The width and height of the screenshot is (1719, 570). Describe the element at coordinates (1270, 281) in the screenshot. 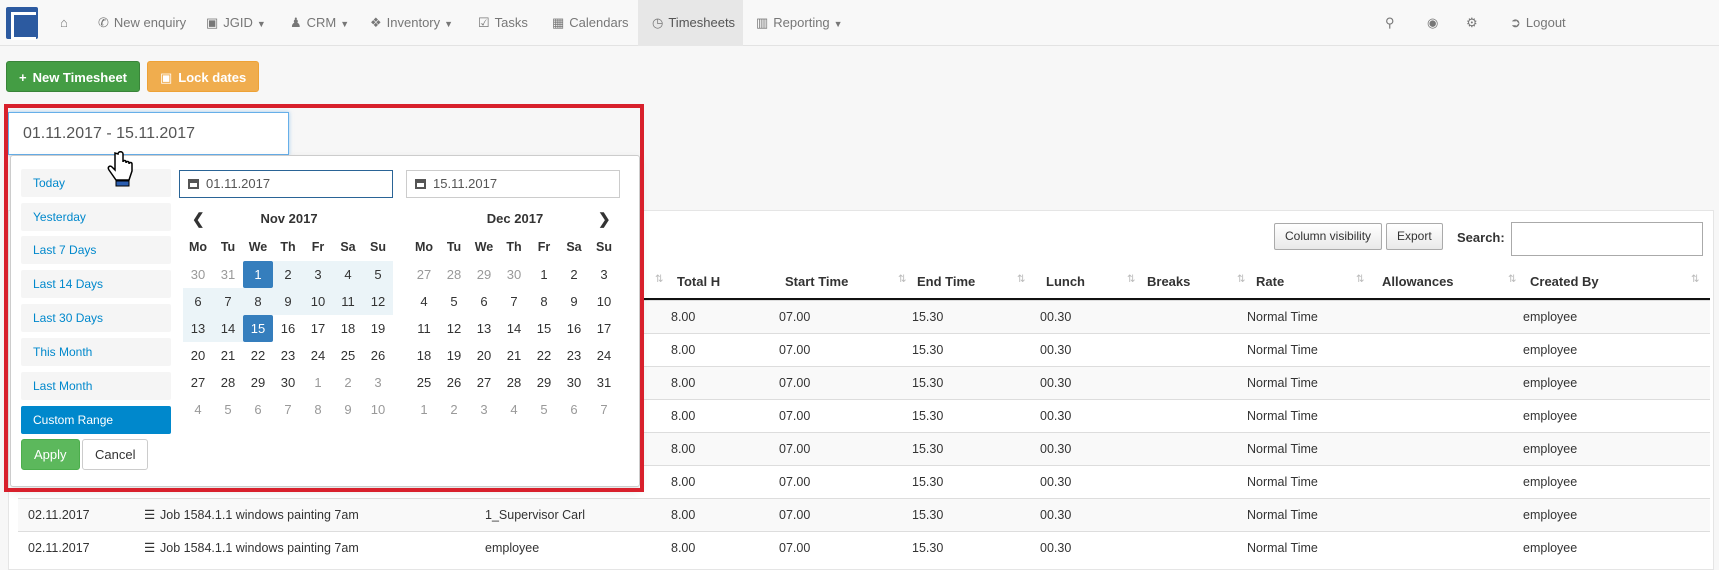

I see `column-header: Rate` at that location.